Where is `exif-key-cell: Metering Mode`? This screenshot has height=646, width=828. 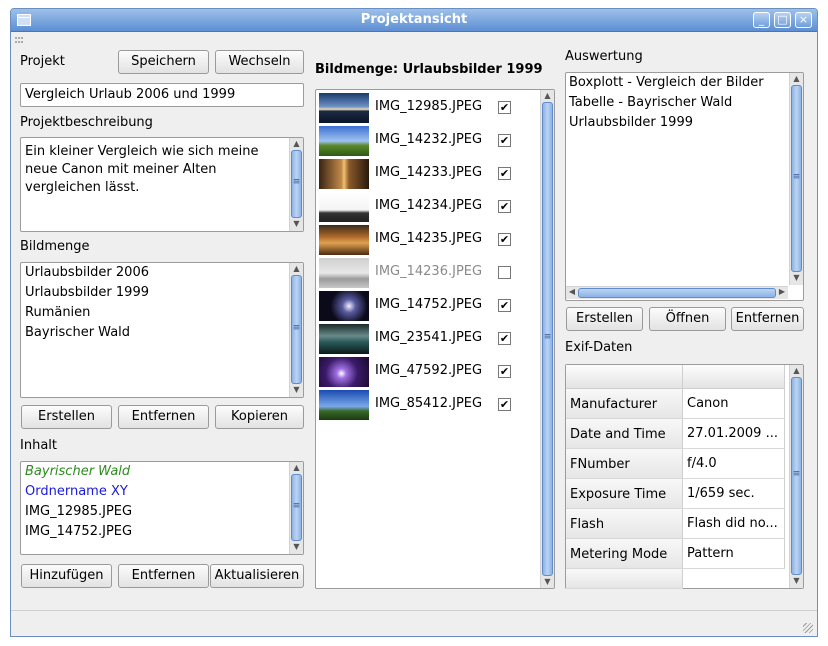
exif-key-cell: Metering Mode is located at coordinates (624, 554).